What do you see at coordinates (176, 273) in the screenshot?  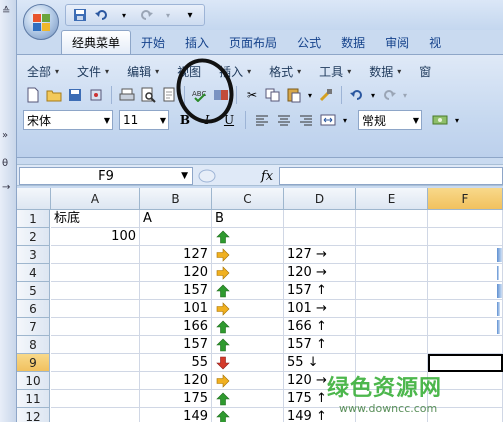 I see `cell-b4: 120` at bounding box center [176, 273].